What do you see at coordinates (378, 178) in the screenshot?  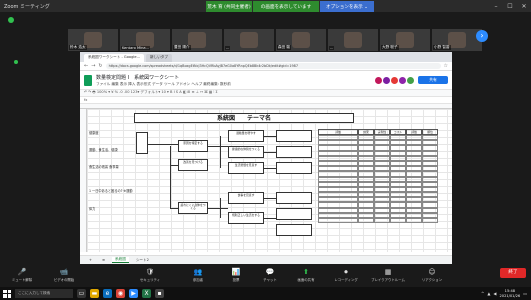 I see `evaluation-table: 評価 効果 実現性 コスト 評価 順位` at bounding box center [378, 178].